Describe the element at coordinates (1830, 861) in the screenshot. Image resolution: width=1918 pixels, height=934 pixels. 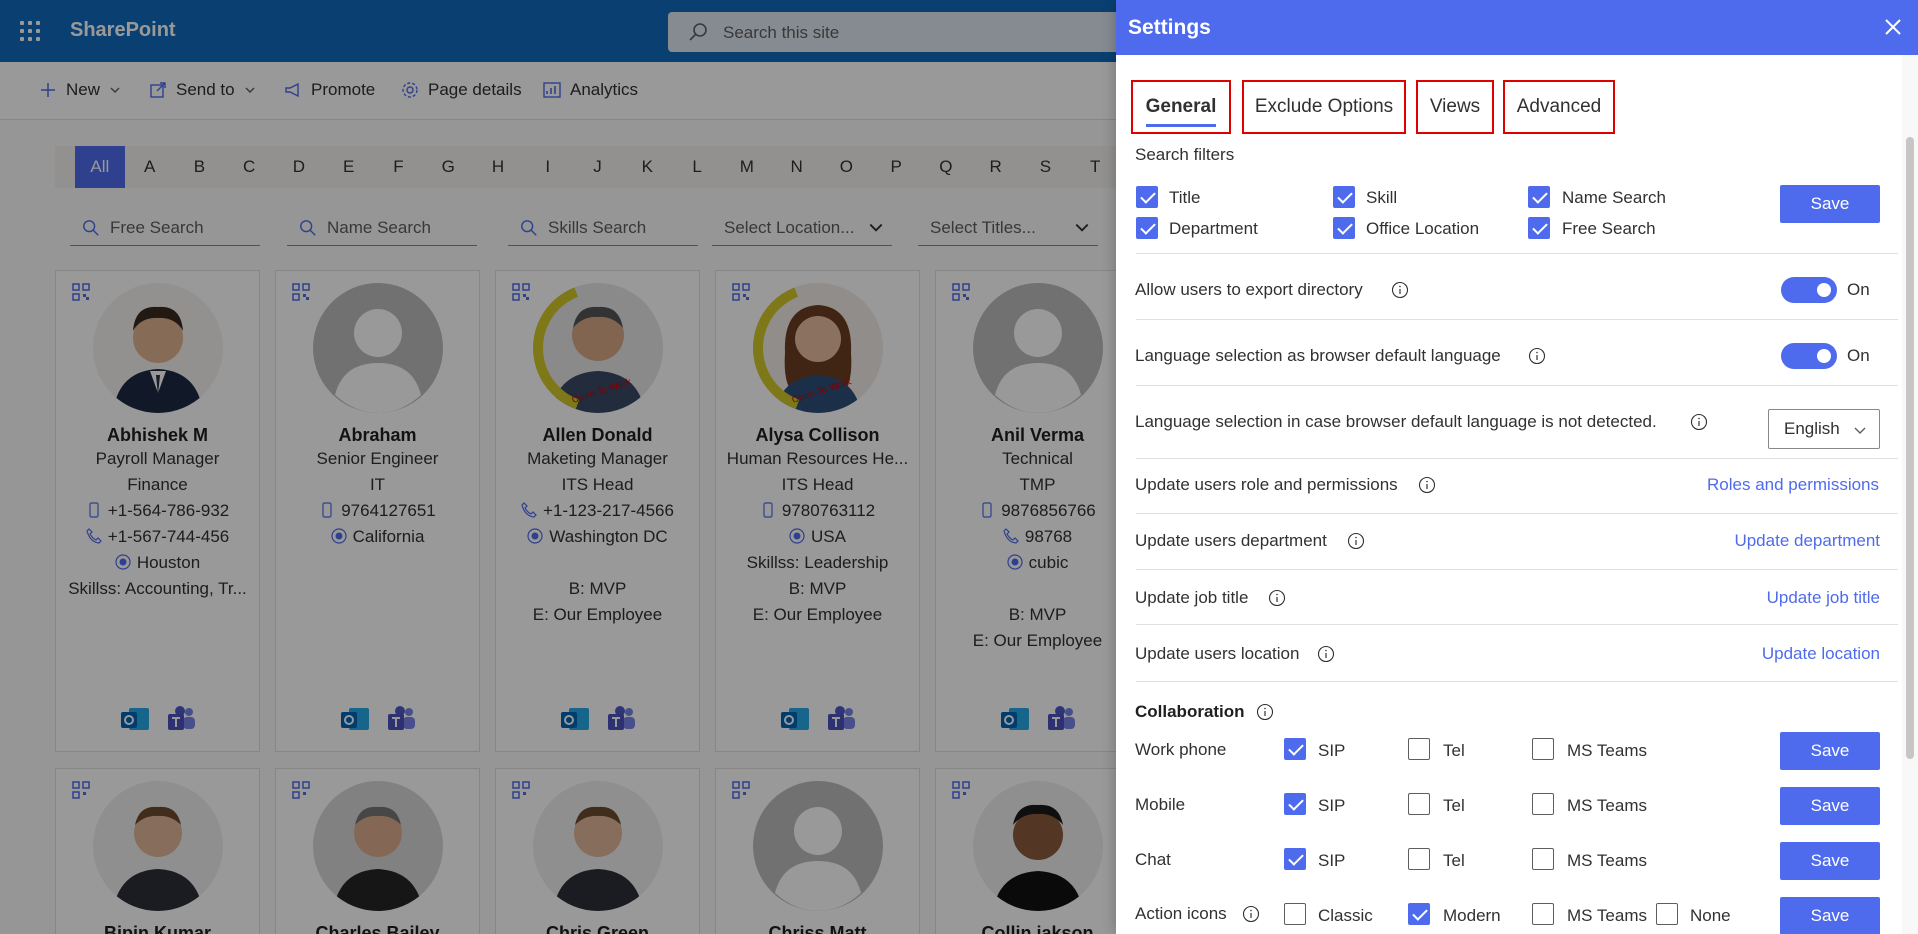
I see `save-chat-button: Save` at that location.